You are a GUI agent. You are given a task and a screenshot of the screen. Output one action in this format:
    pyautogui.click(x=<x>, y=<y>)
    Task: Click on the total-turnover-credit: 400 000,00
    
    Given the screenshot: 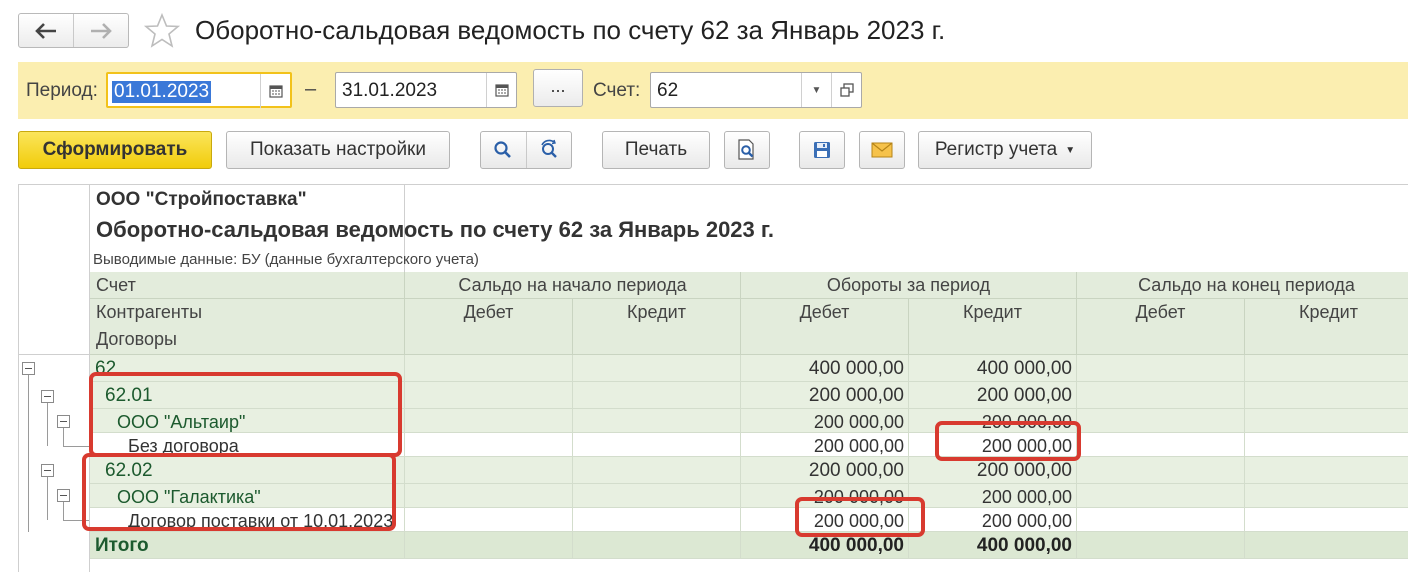 What is the action you would take?
    pyautogui.click(x=993, y=545)
    